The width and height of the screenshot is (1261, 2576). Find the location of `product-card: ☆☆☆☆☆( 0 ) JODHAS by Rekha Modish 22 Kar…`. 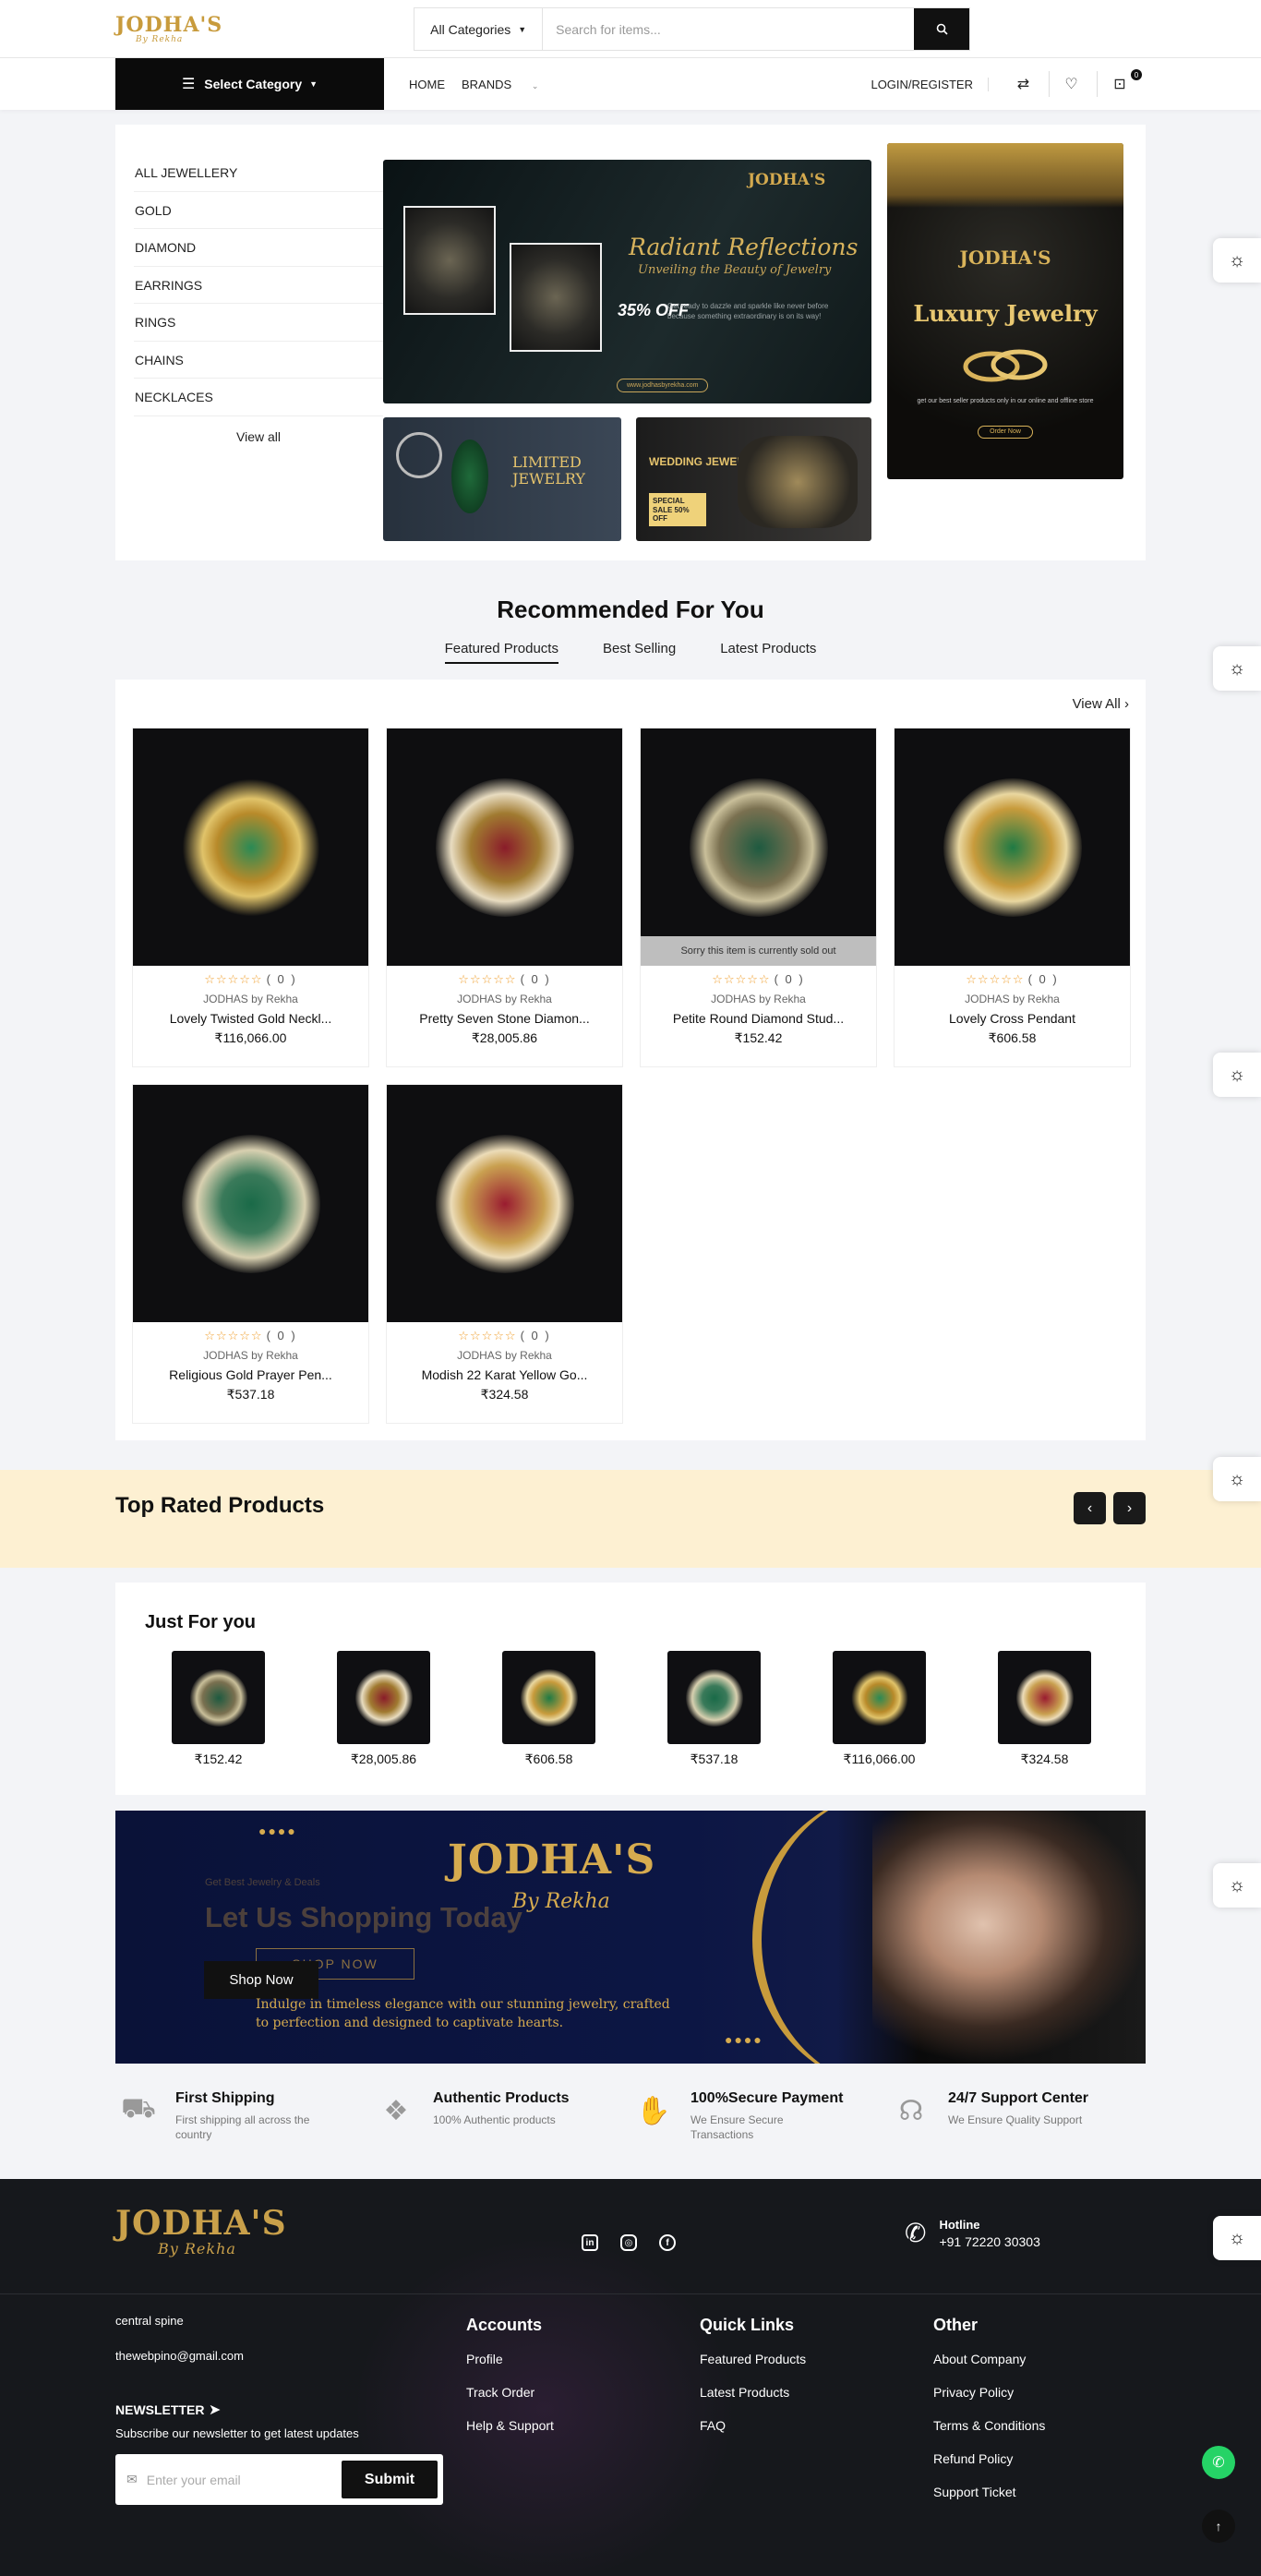

product-card: ☆☆☆☆☆( 0 ) JODHAS by Rekha Modish 22 Kar… is located at coordinates (505, 1254).